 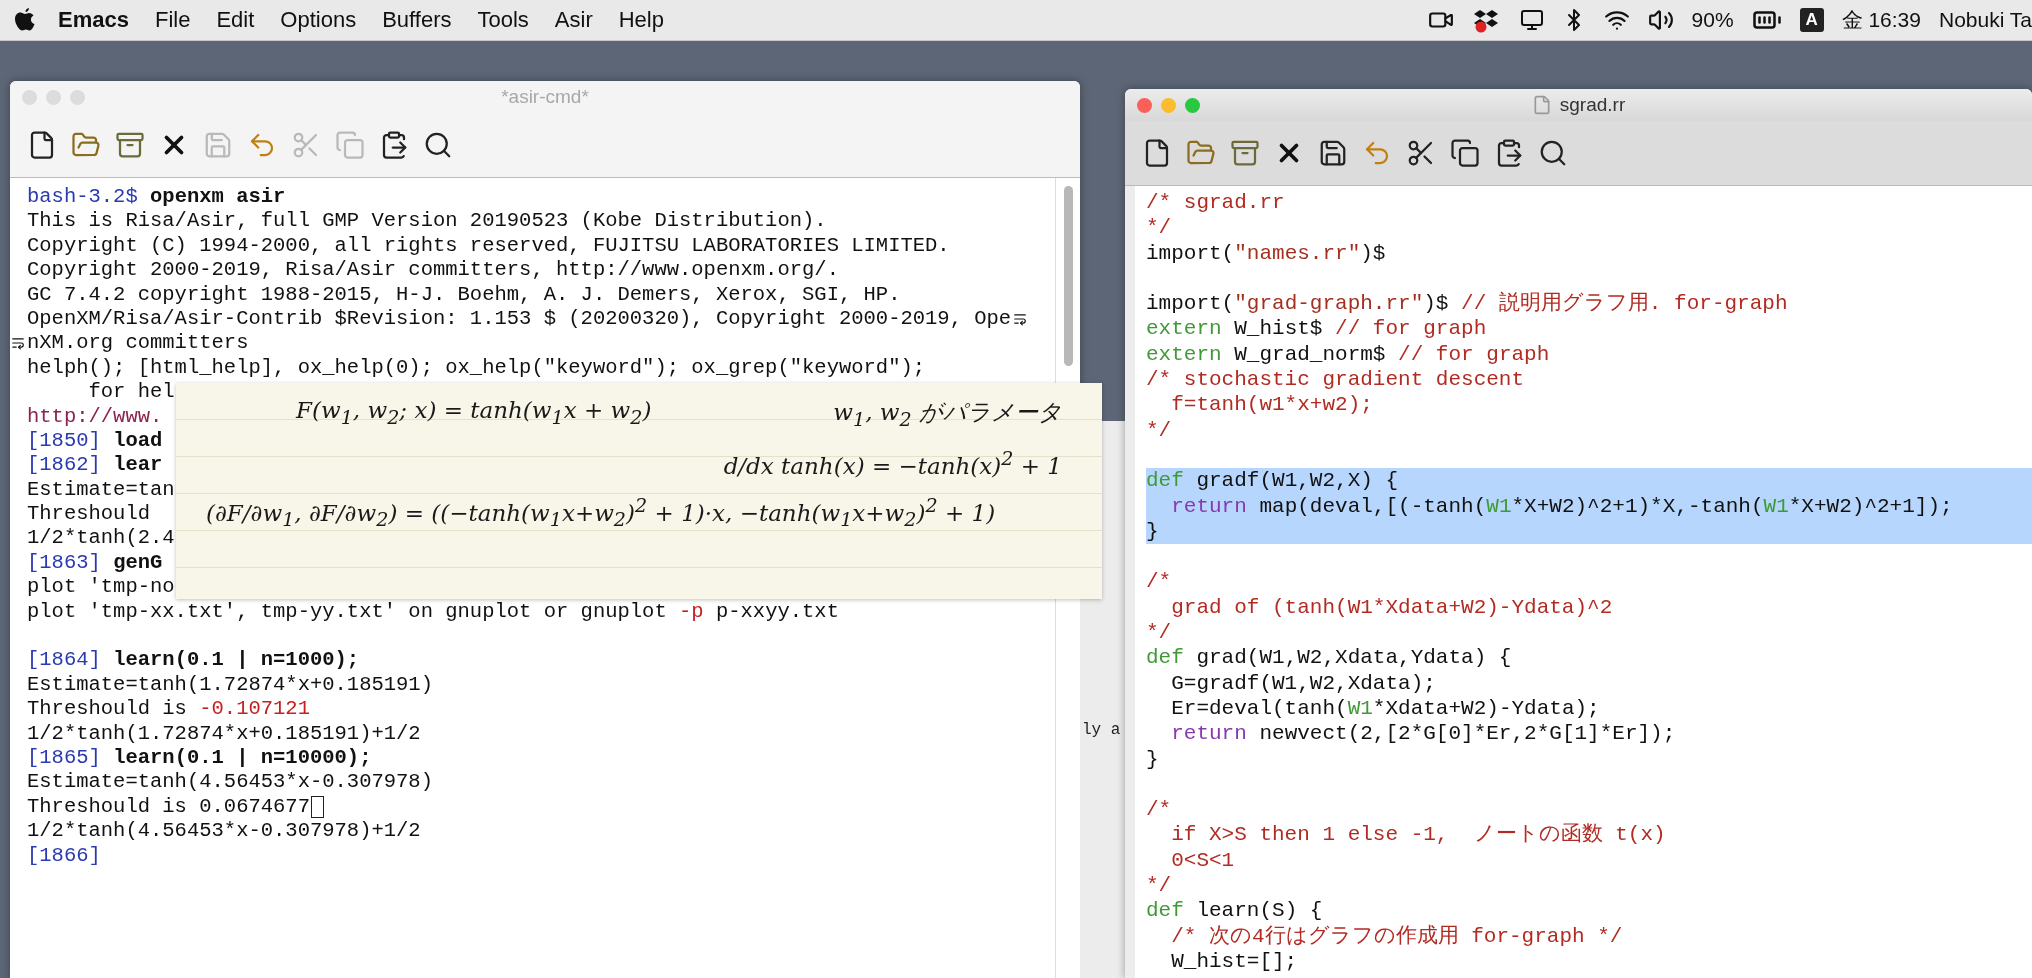 I want to click on terminal-text: ly a, so click(x=1101, y=730).